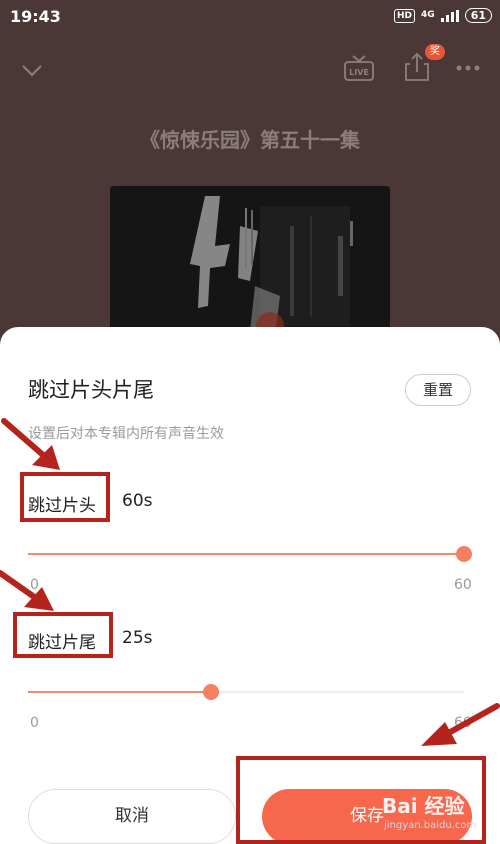  What do you see at coordinates (449, 15) in the screenshot?
I see `signal-icon` at bounding box center [449, 15].